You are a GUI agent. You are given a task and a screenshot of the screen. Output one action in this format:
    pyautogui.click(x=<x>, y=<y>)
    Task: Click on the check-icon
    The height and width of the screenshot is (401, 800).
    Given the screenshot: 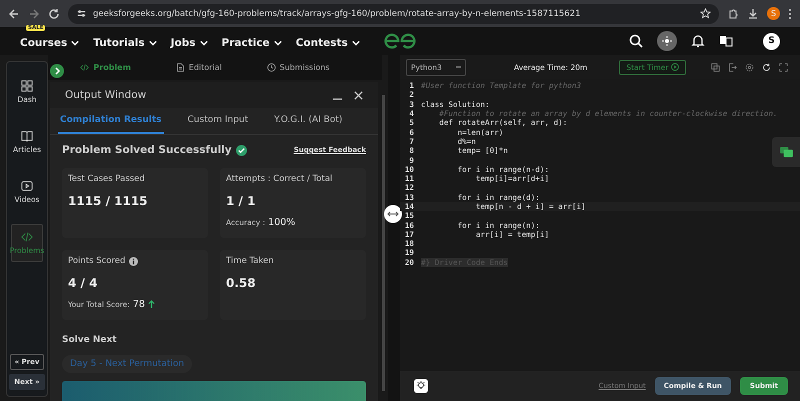 What is the action you would take?
    pyautogui.click(x=241, y=150)
    